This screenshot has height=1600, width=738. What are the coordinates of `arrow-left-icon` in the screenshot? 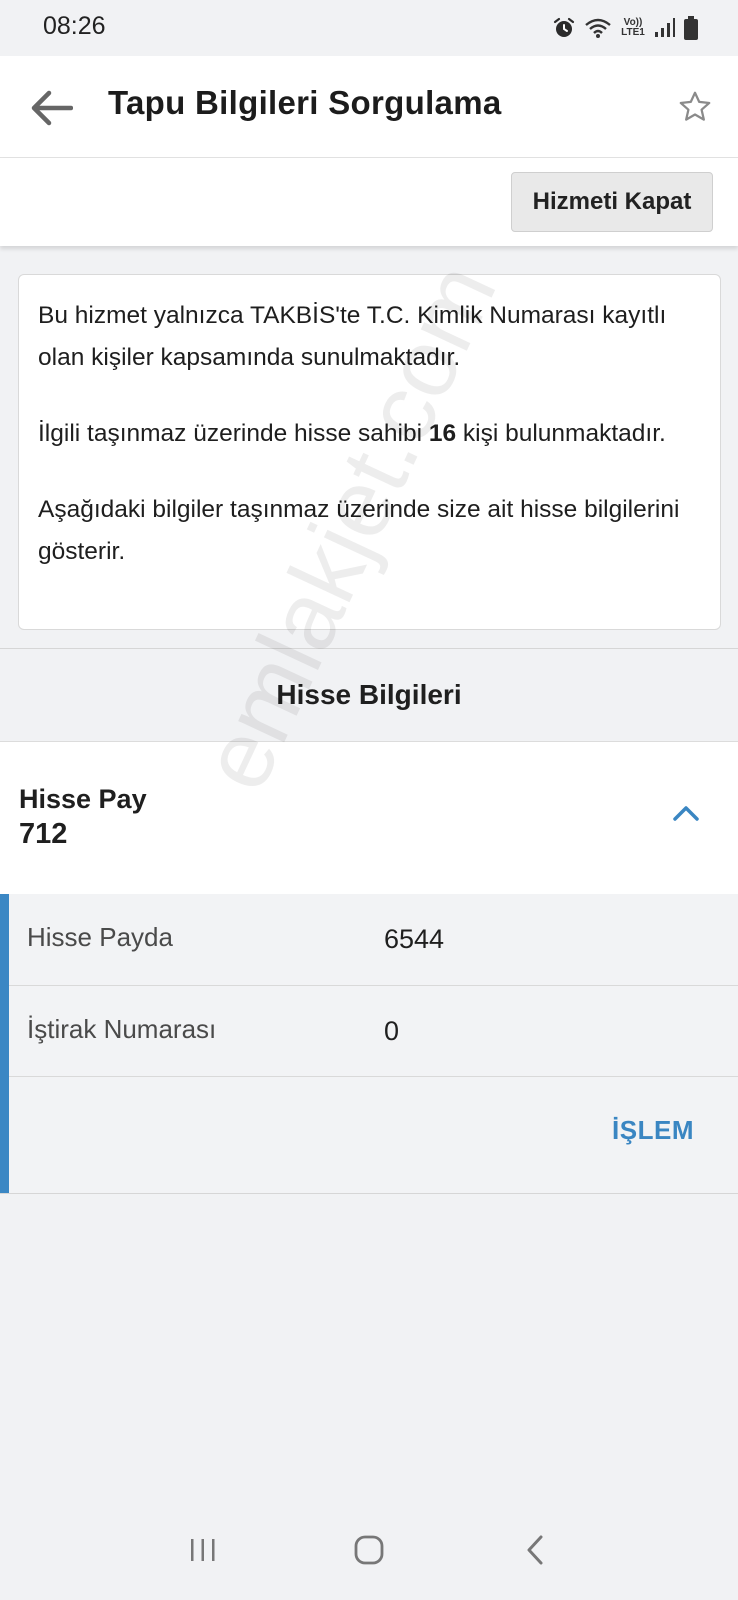 It's located at (52, 108).